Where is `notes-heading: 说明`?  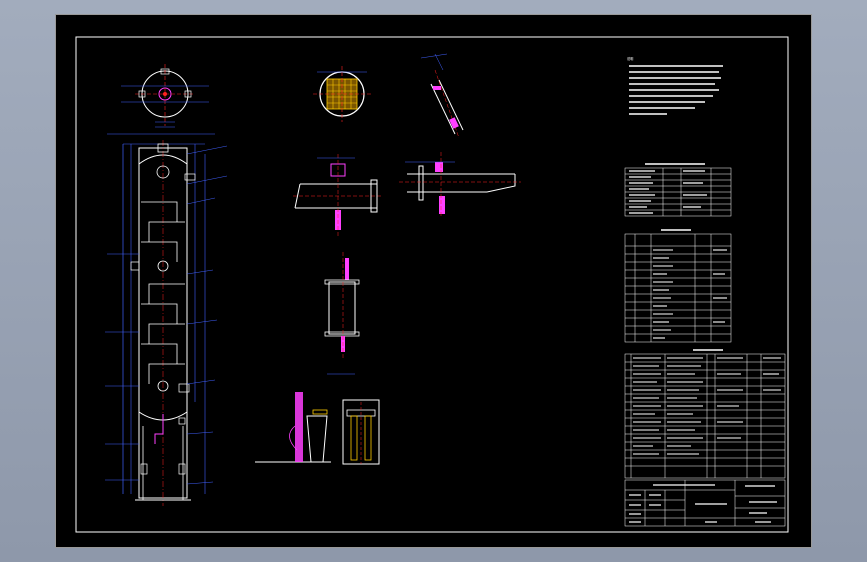
notes-heading: 说明 is located at coordinates (630, 58).